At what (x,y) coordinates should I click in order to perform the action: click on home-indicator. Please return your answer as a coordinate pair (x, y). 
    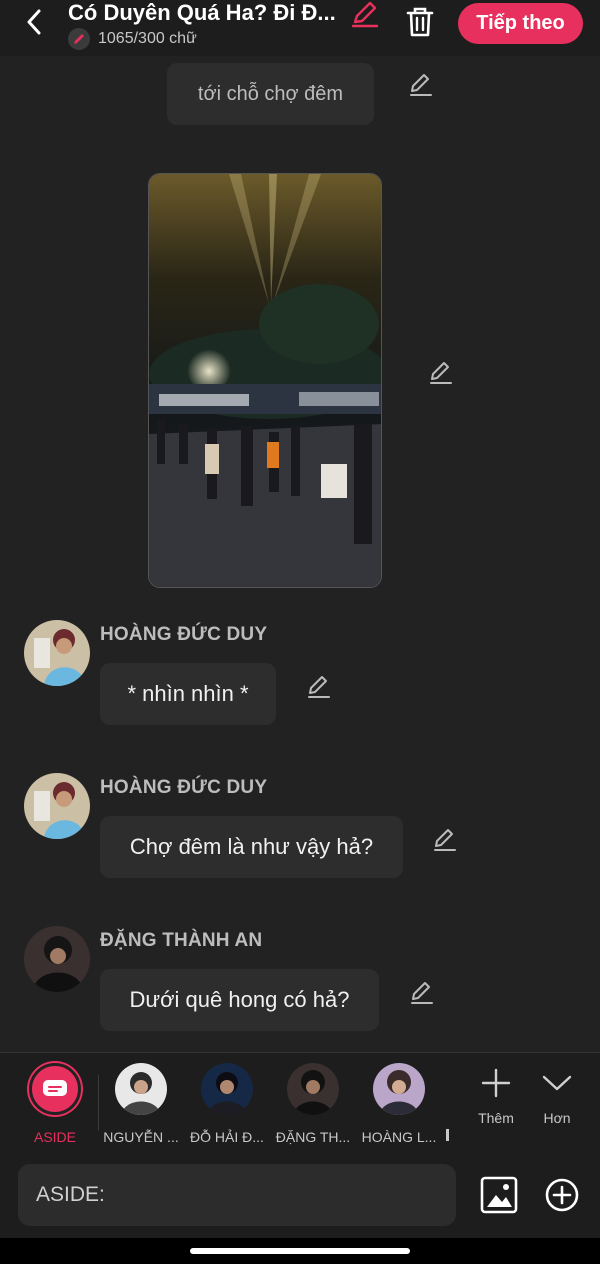
    Looking at the image, I should click on (300, 1251).